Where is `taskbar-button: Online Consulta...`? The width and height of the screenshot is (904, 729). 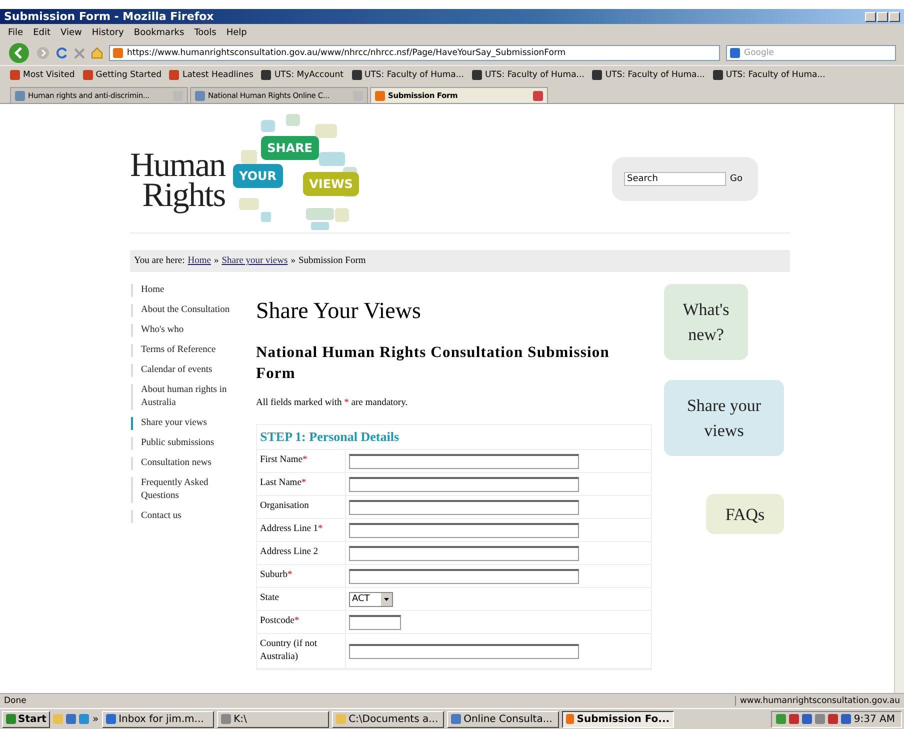
taskbar-button: Online Consulta... is located at coordinates (502, 719).